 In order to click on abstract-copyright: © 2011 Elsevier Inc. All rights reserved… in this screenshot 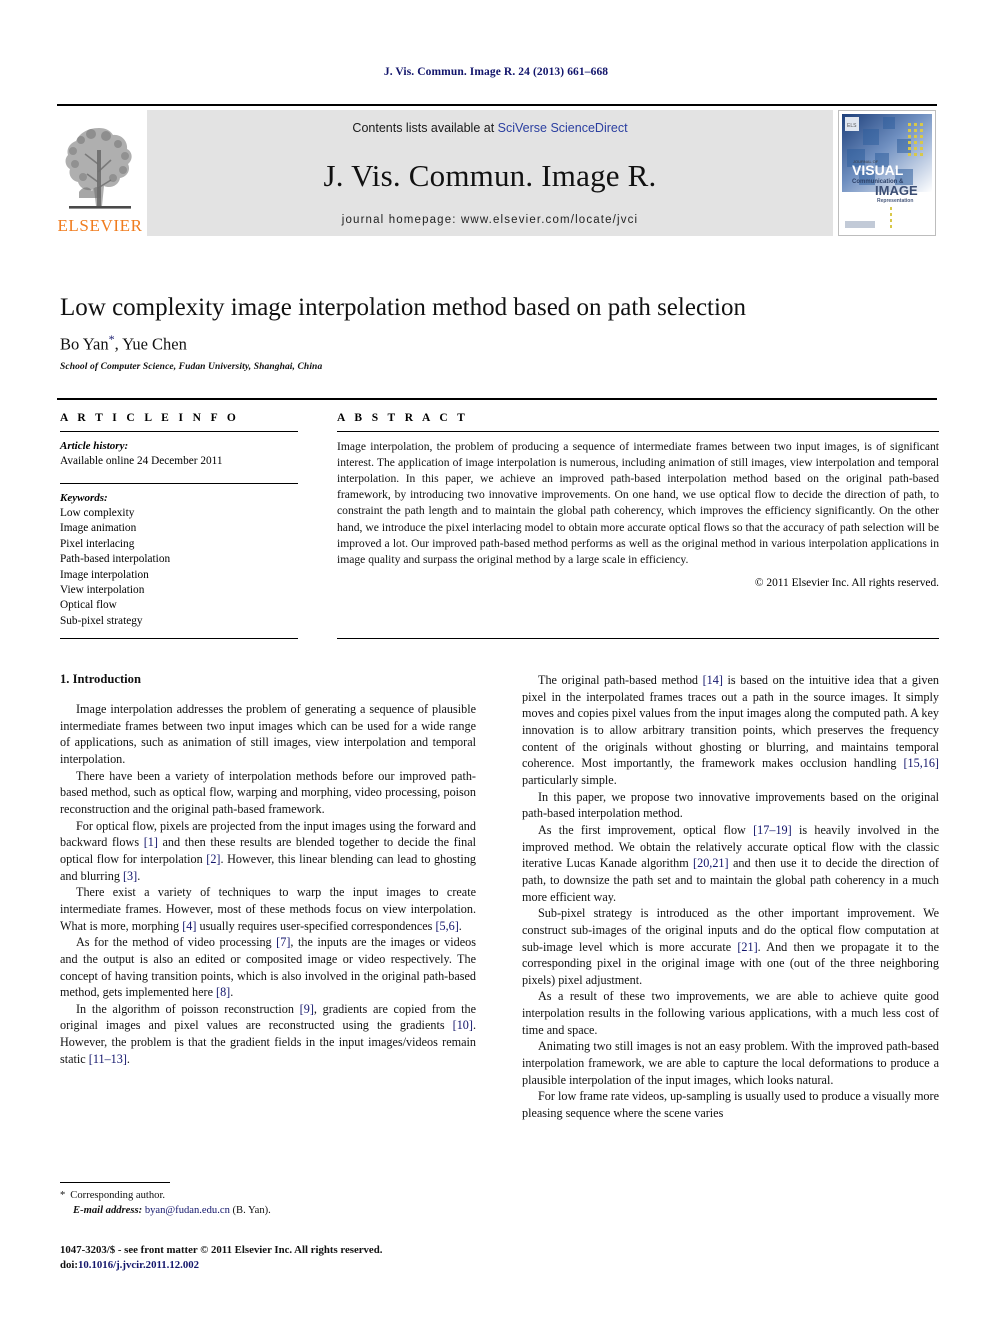, I will do `click(846, 582)`.